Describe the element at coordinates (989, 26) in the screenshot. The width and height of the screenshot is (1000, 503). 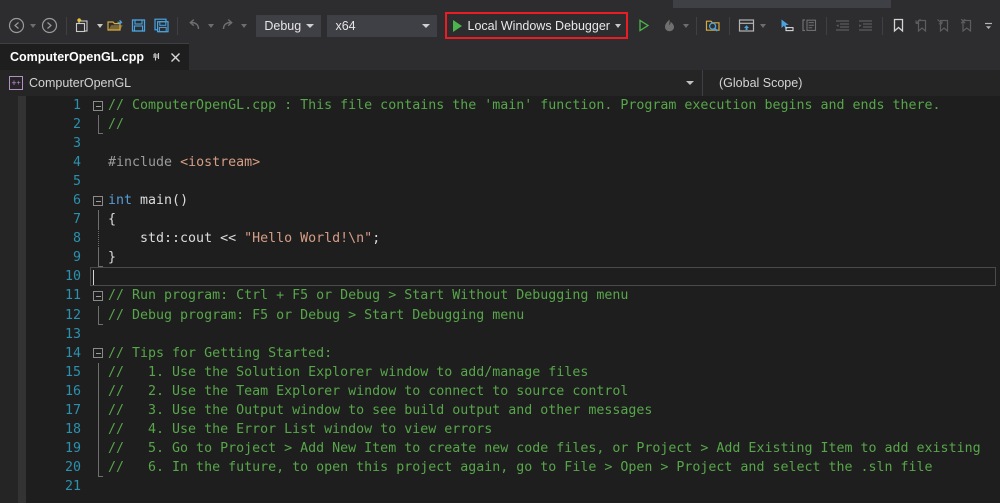
I see `toolbar-overflow-icon` at that location.